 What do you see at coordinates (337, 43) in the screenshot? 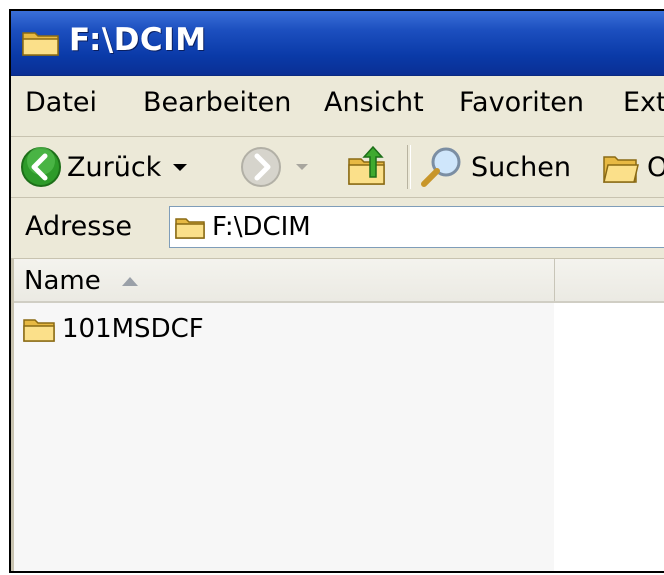
I see `title-bar: F:\DCIM` at bounding box center [337, 43].